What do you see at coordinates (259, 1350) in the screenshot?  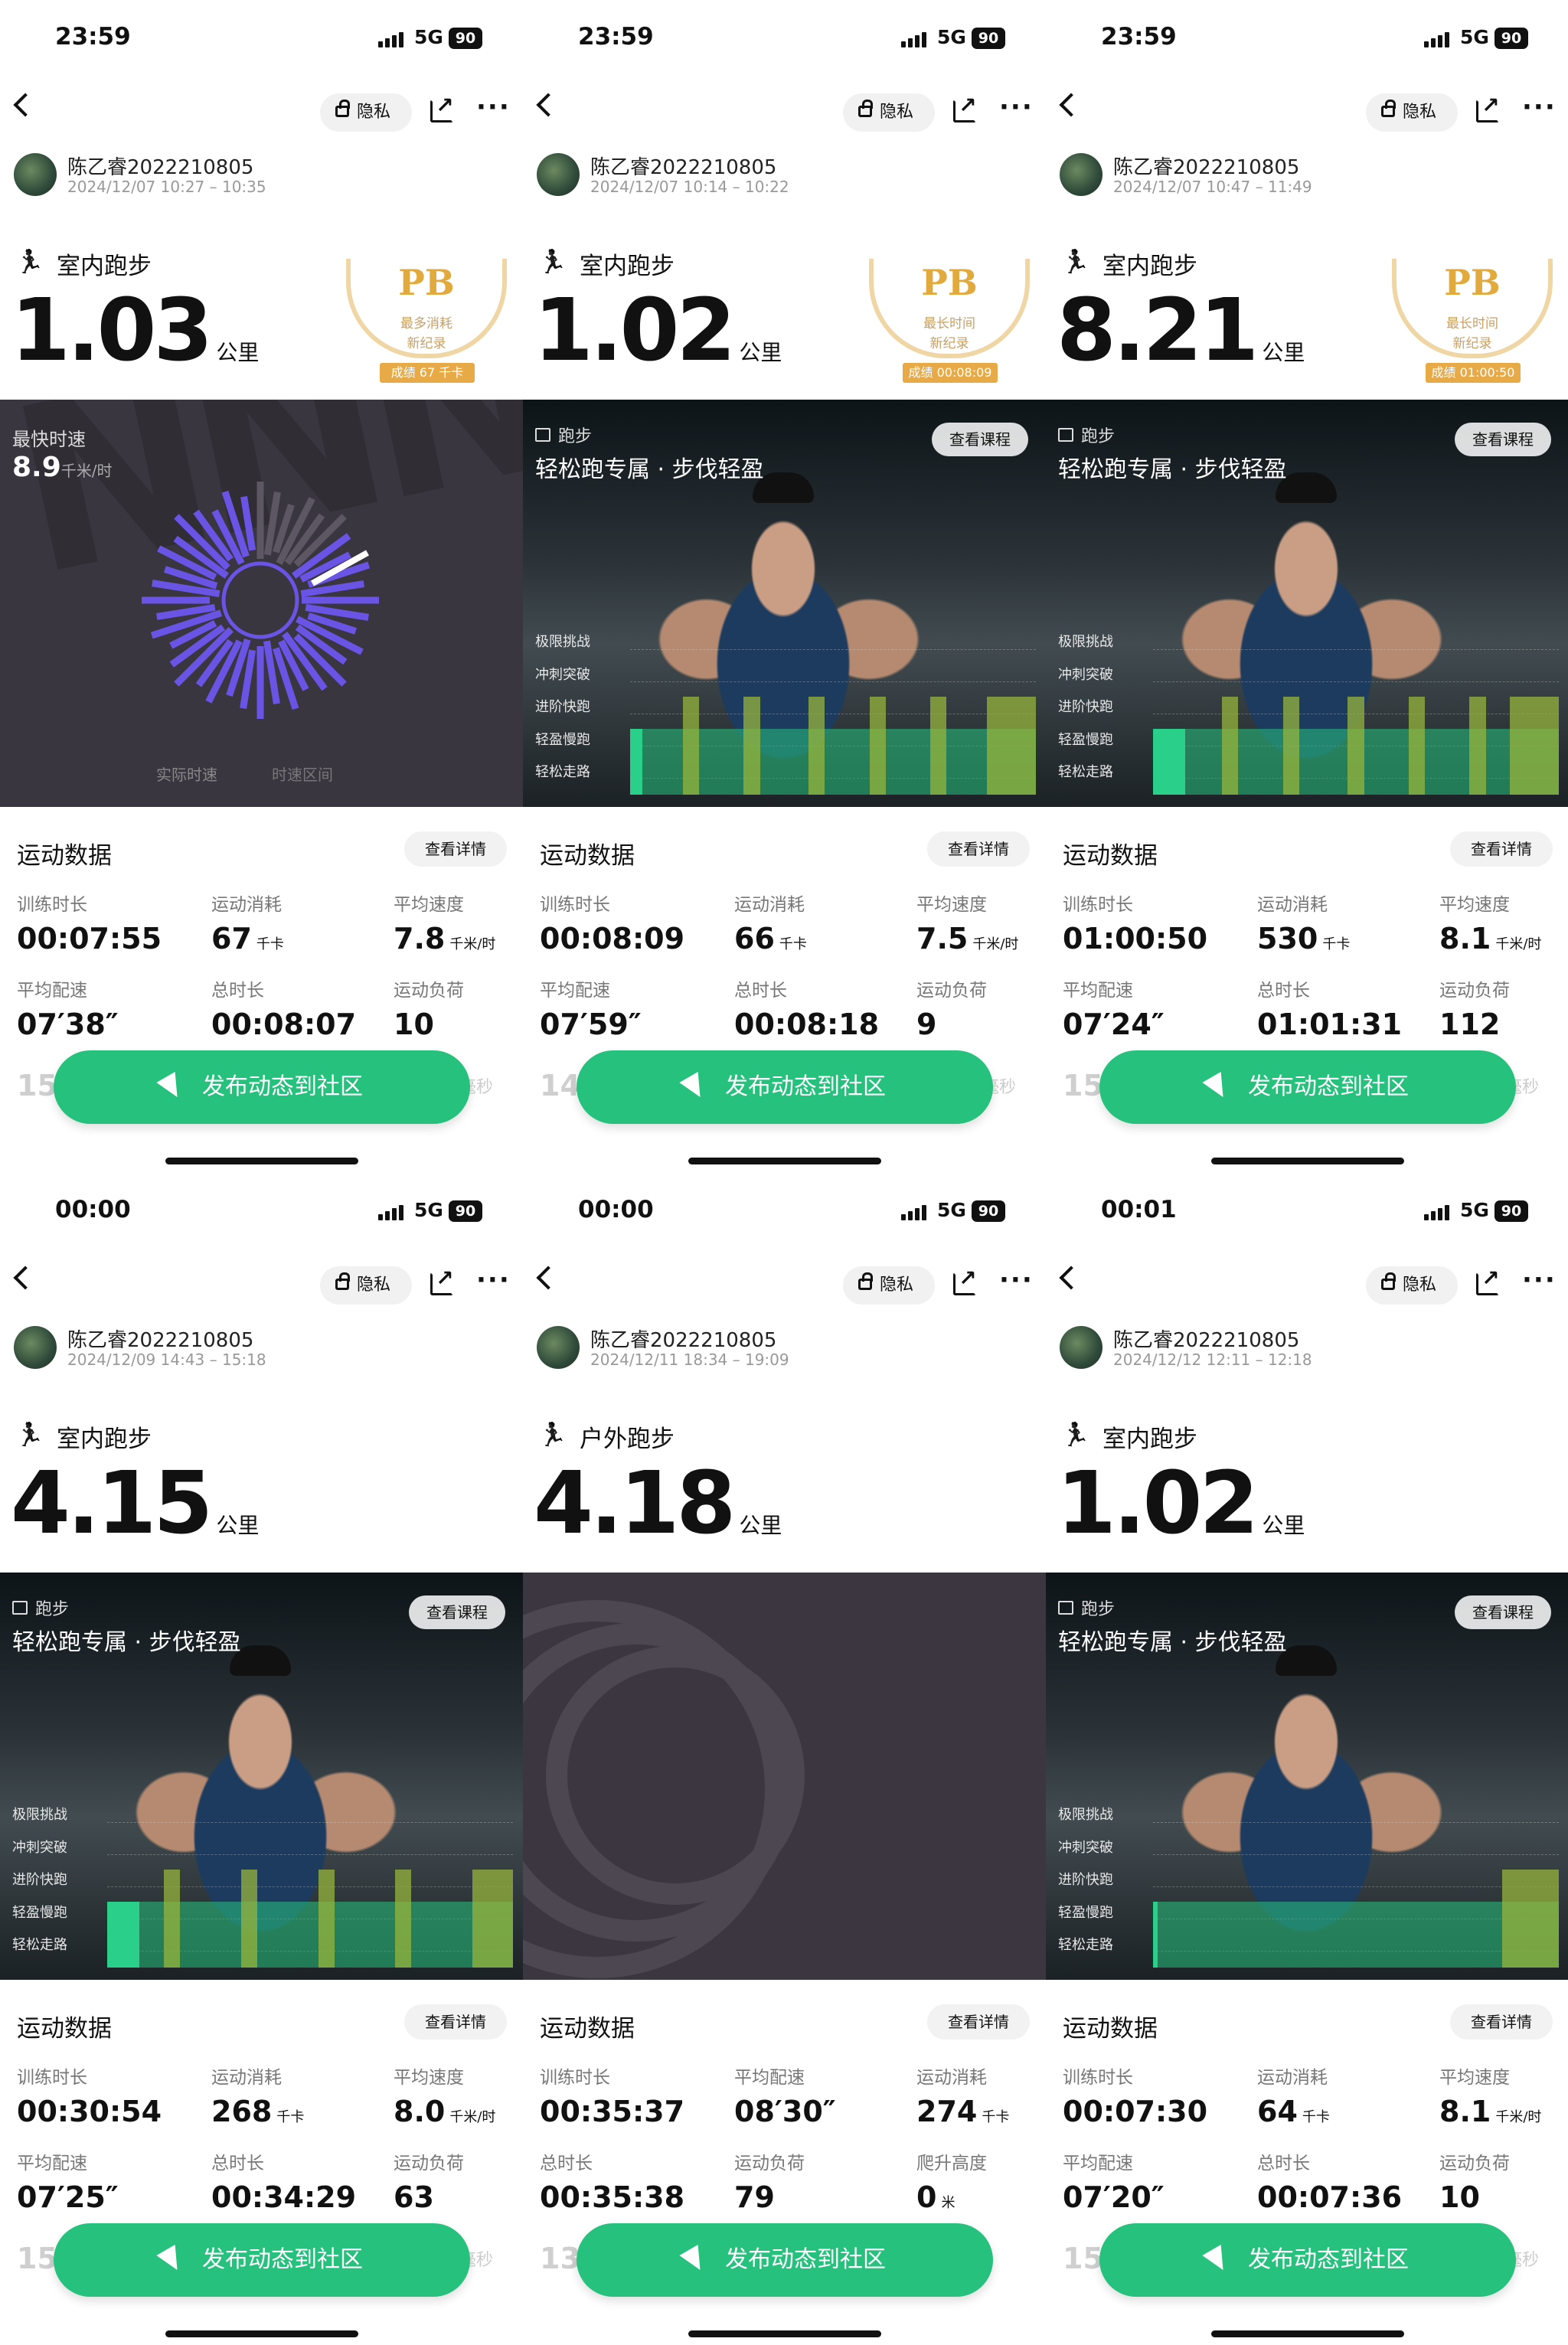 I see `user-info: 陈乙睿2022210805 2024/12/09 14:43 – 15:18` at bounding box center [259, 1350].